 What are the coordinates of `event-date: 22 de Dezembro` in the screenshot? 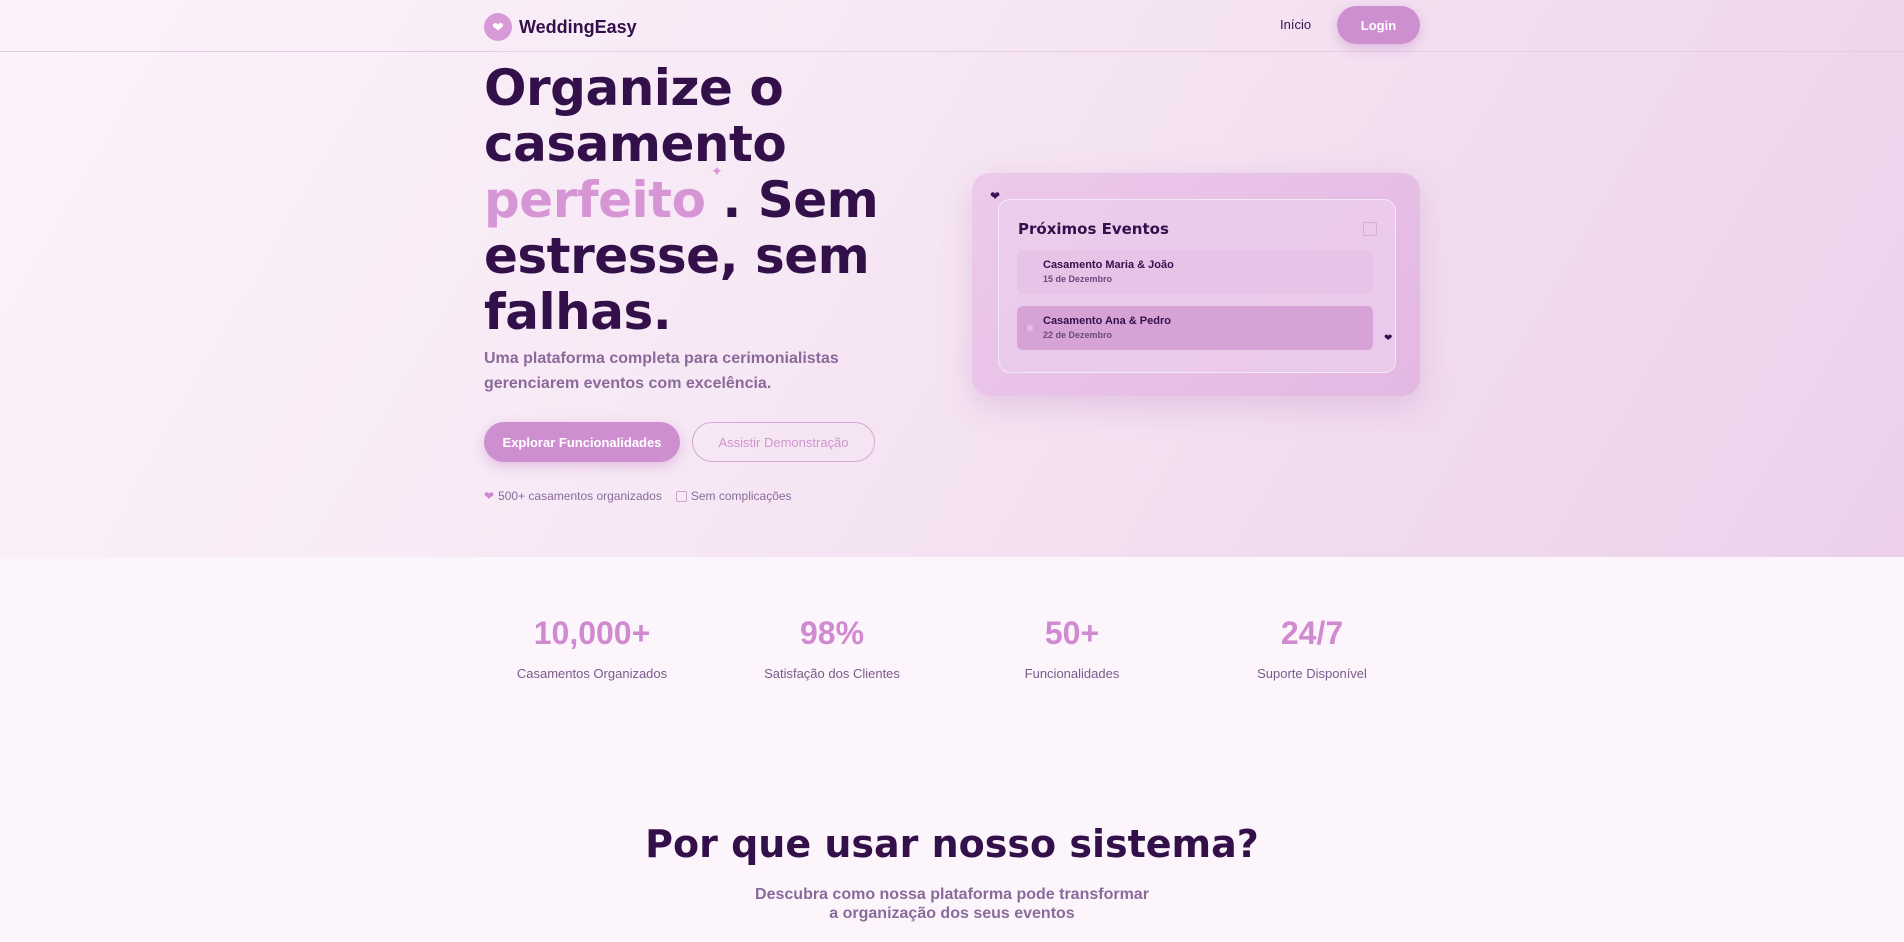 It's located at (1078, 335).